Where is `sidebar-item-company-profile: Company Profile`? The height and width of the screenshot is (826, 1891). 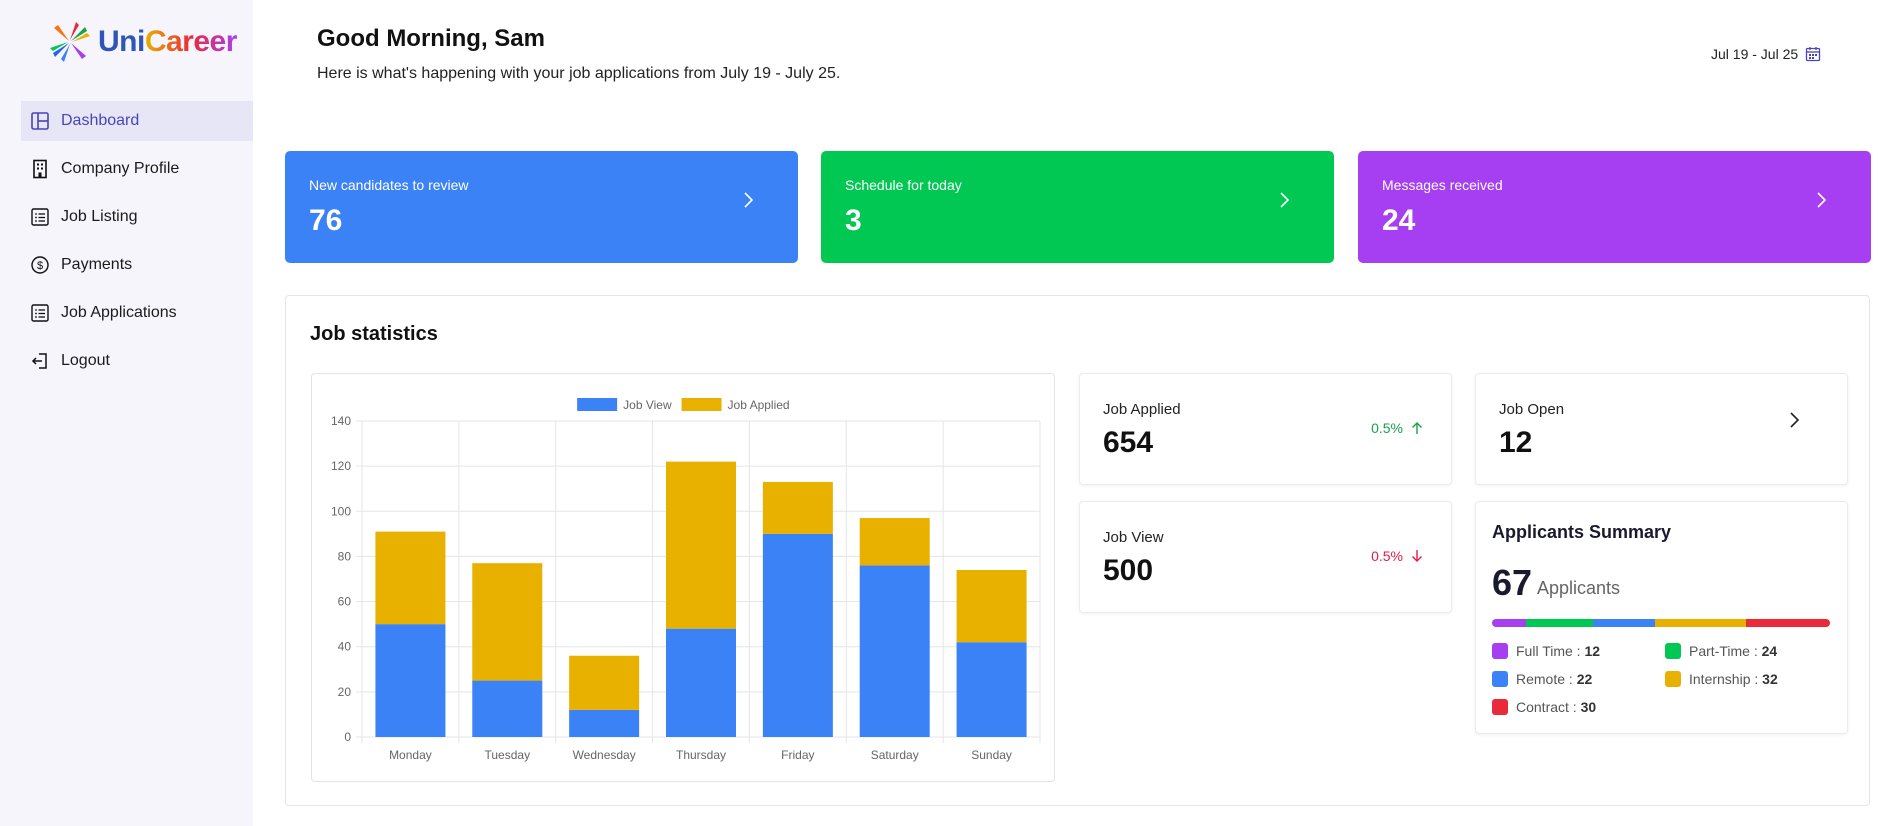
sidebar-item-company-profile: Company Profile is located at coordinates (137, 169).